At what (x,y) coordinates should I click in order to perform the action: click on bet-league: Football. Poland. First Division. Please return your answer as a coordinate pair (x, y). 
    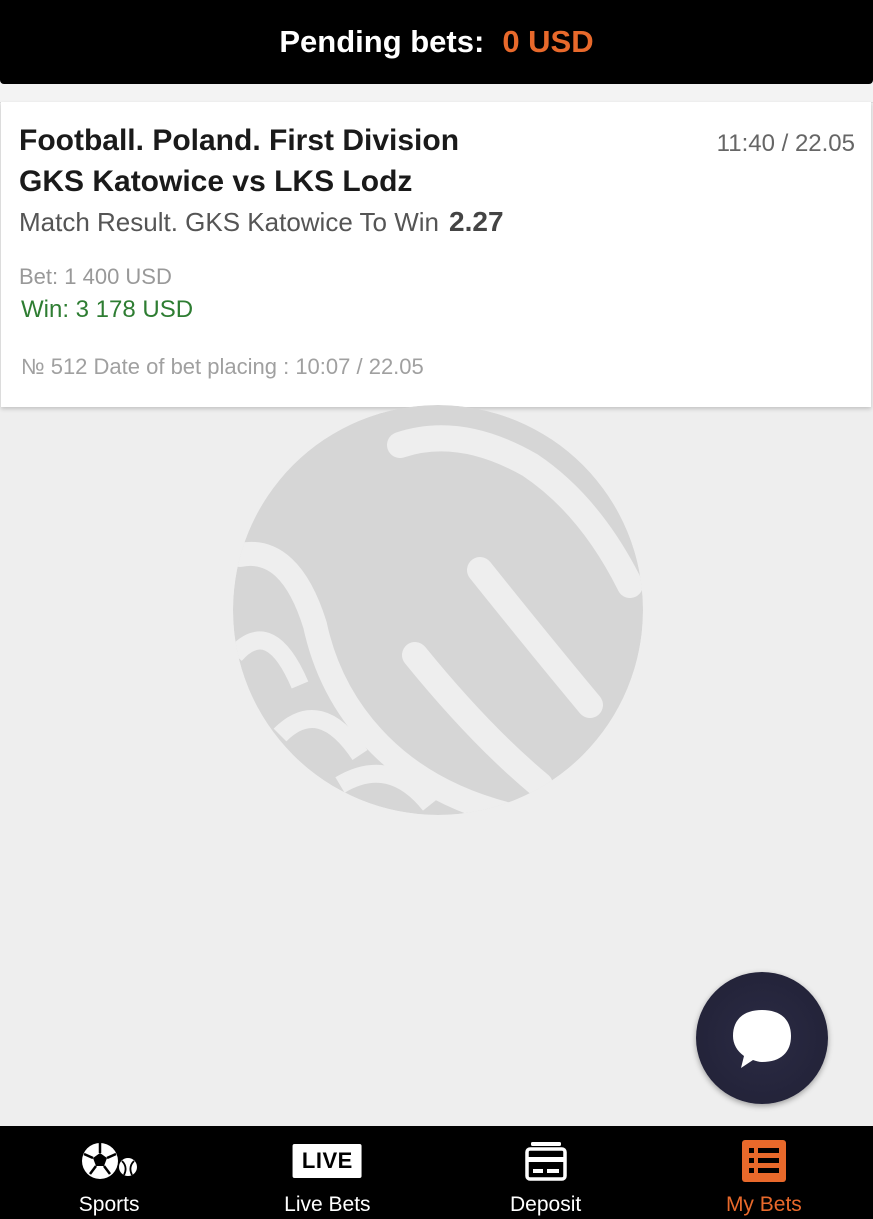
    Looking at the image, I should click on (239, 140).